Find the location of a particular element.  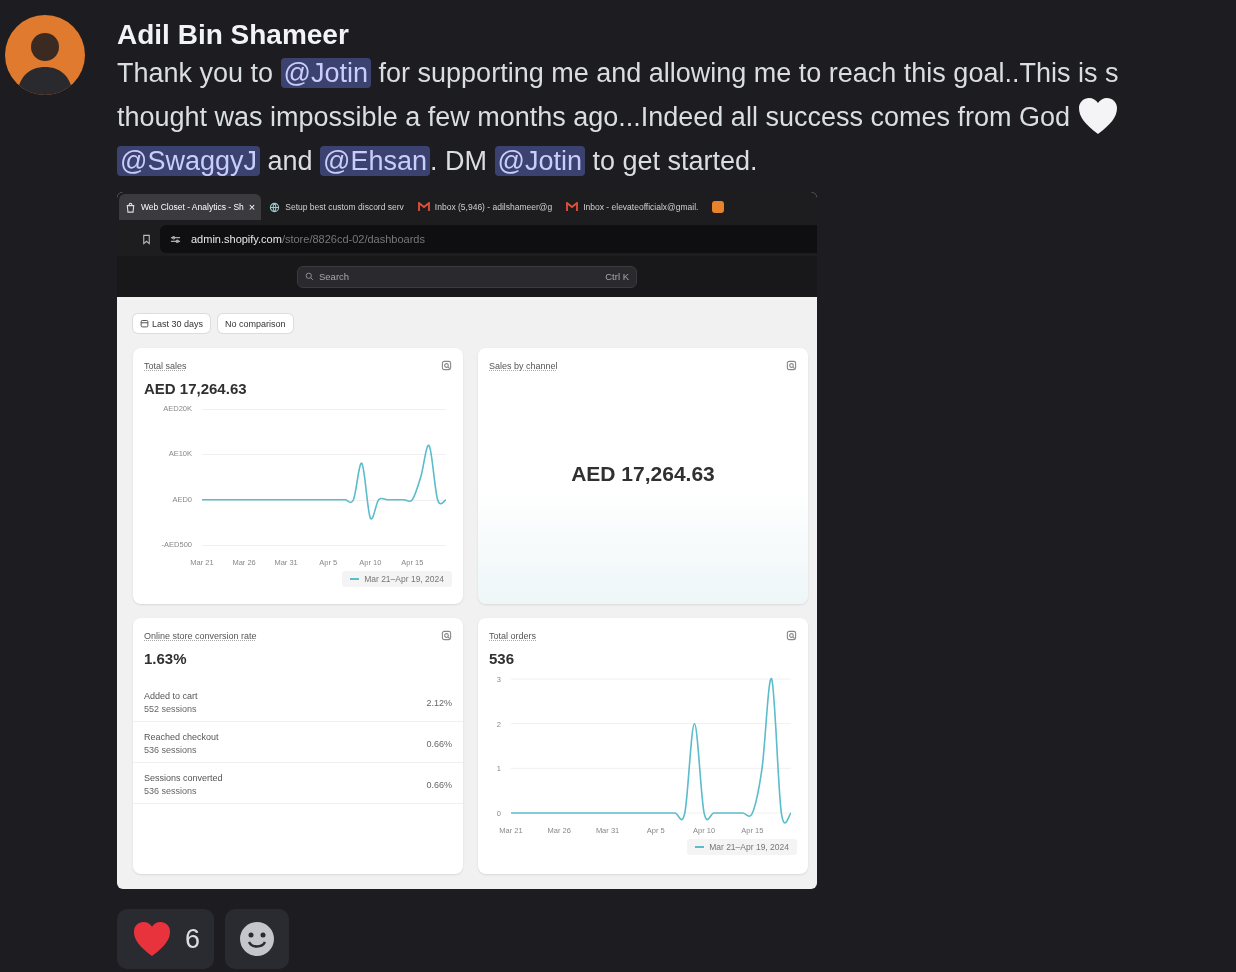

close-button: × is located at coordinates (252, 207).